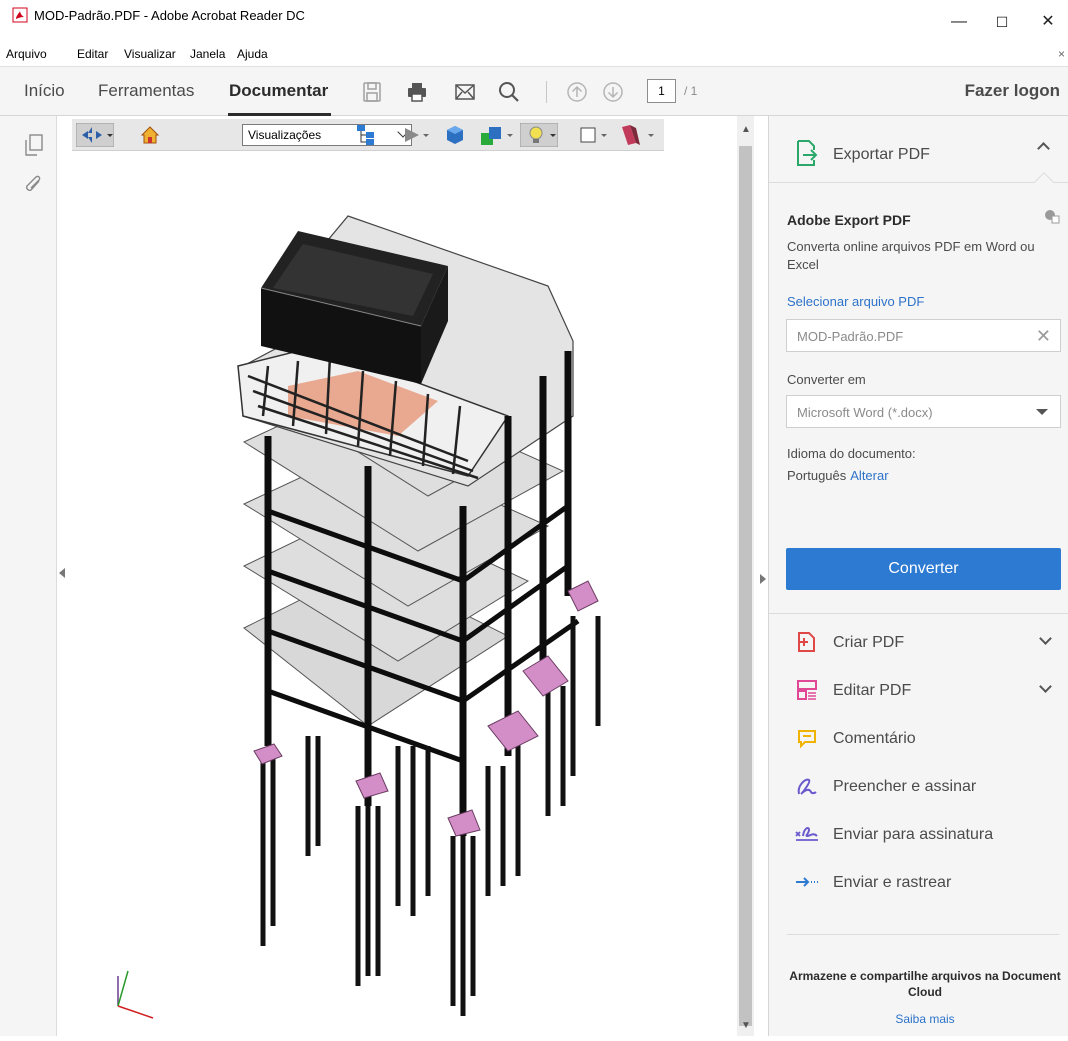 This screenshot has width=1068, height=1041. Describe the element at coordinates (807, 739) in the screenshot. I see `comment-icon` at that location.